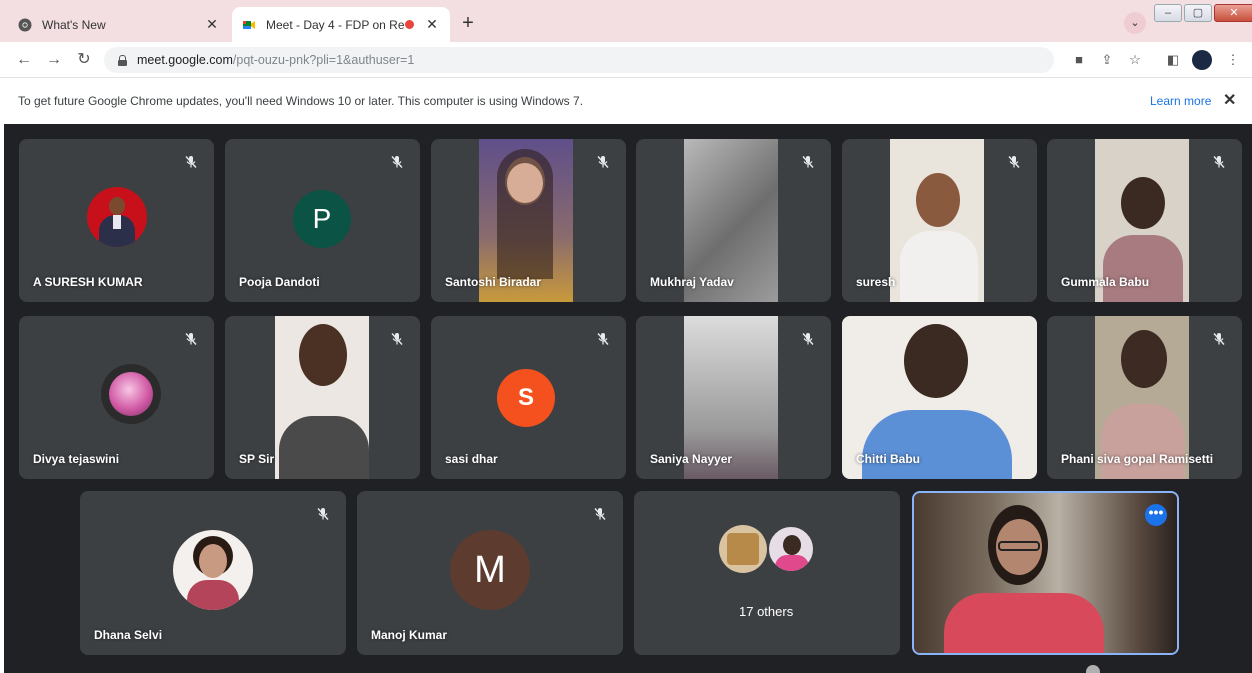 The image size is (1252, 673). What do you see at coordinates (409, 635) in the screenshot?
I see `participant-name: Manoj Kumar` at bounding box center [409, 635].